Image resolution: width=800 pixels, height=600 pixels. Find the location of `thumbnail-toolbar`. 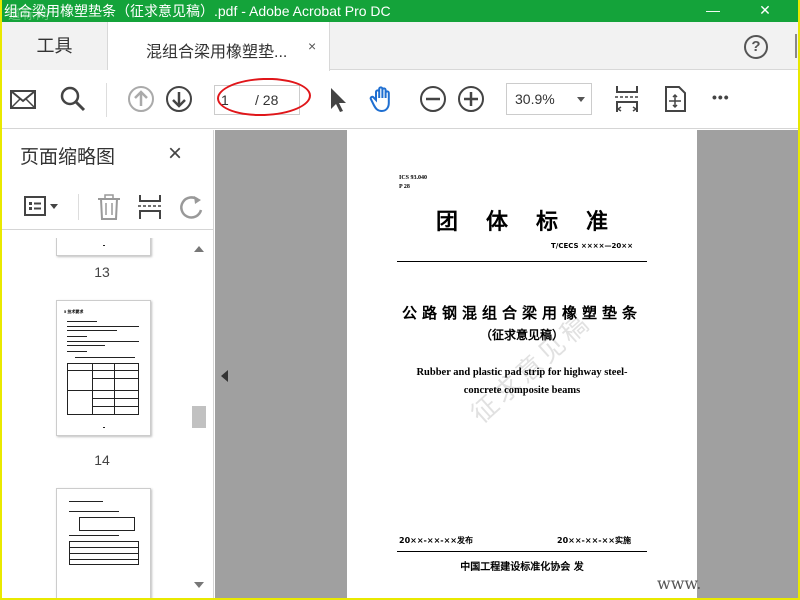

thumbnail-toolbar is located at coordinates (108, 208).